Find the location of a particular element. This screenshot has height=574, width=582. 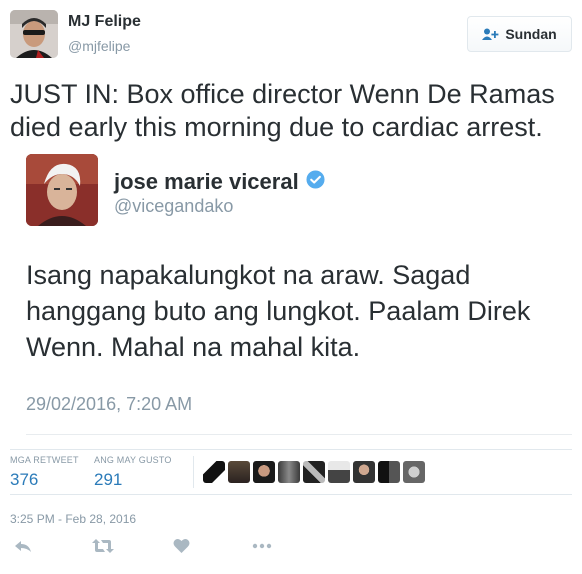

more-dots-icon is located at coordinates (262, 548).